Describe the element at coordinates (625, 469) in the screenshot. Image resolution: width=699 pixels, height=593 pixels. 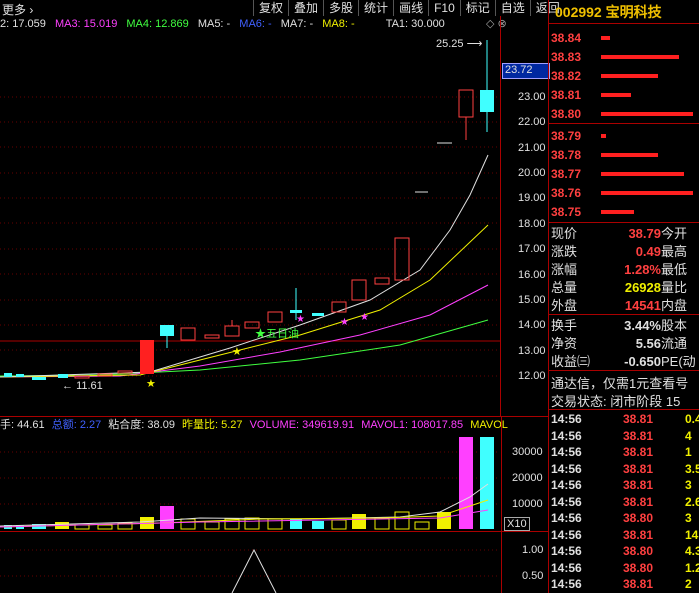
I see `tick-row: 14:56 38.81 3.5` at that location.